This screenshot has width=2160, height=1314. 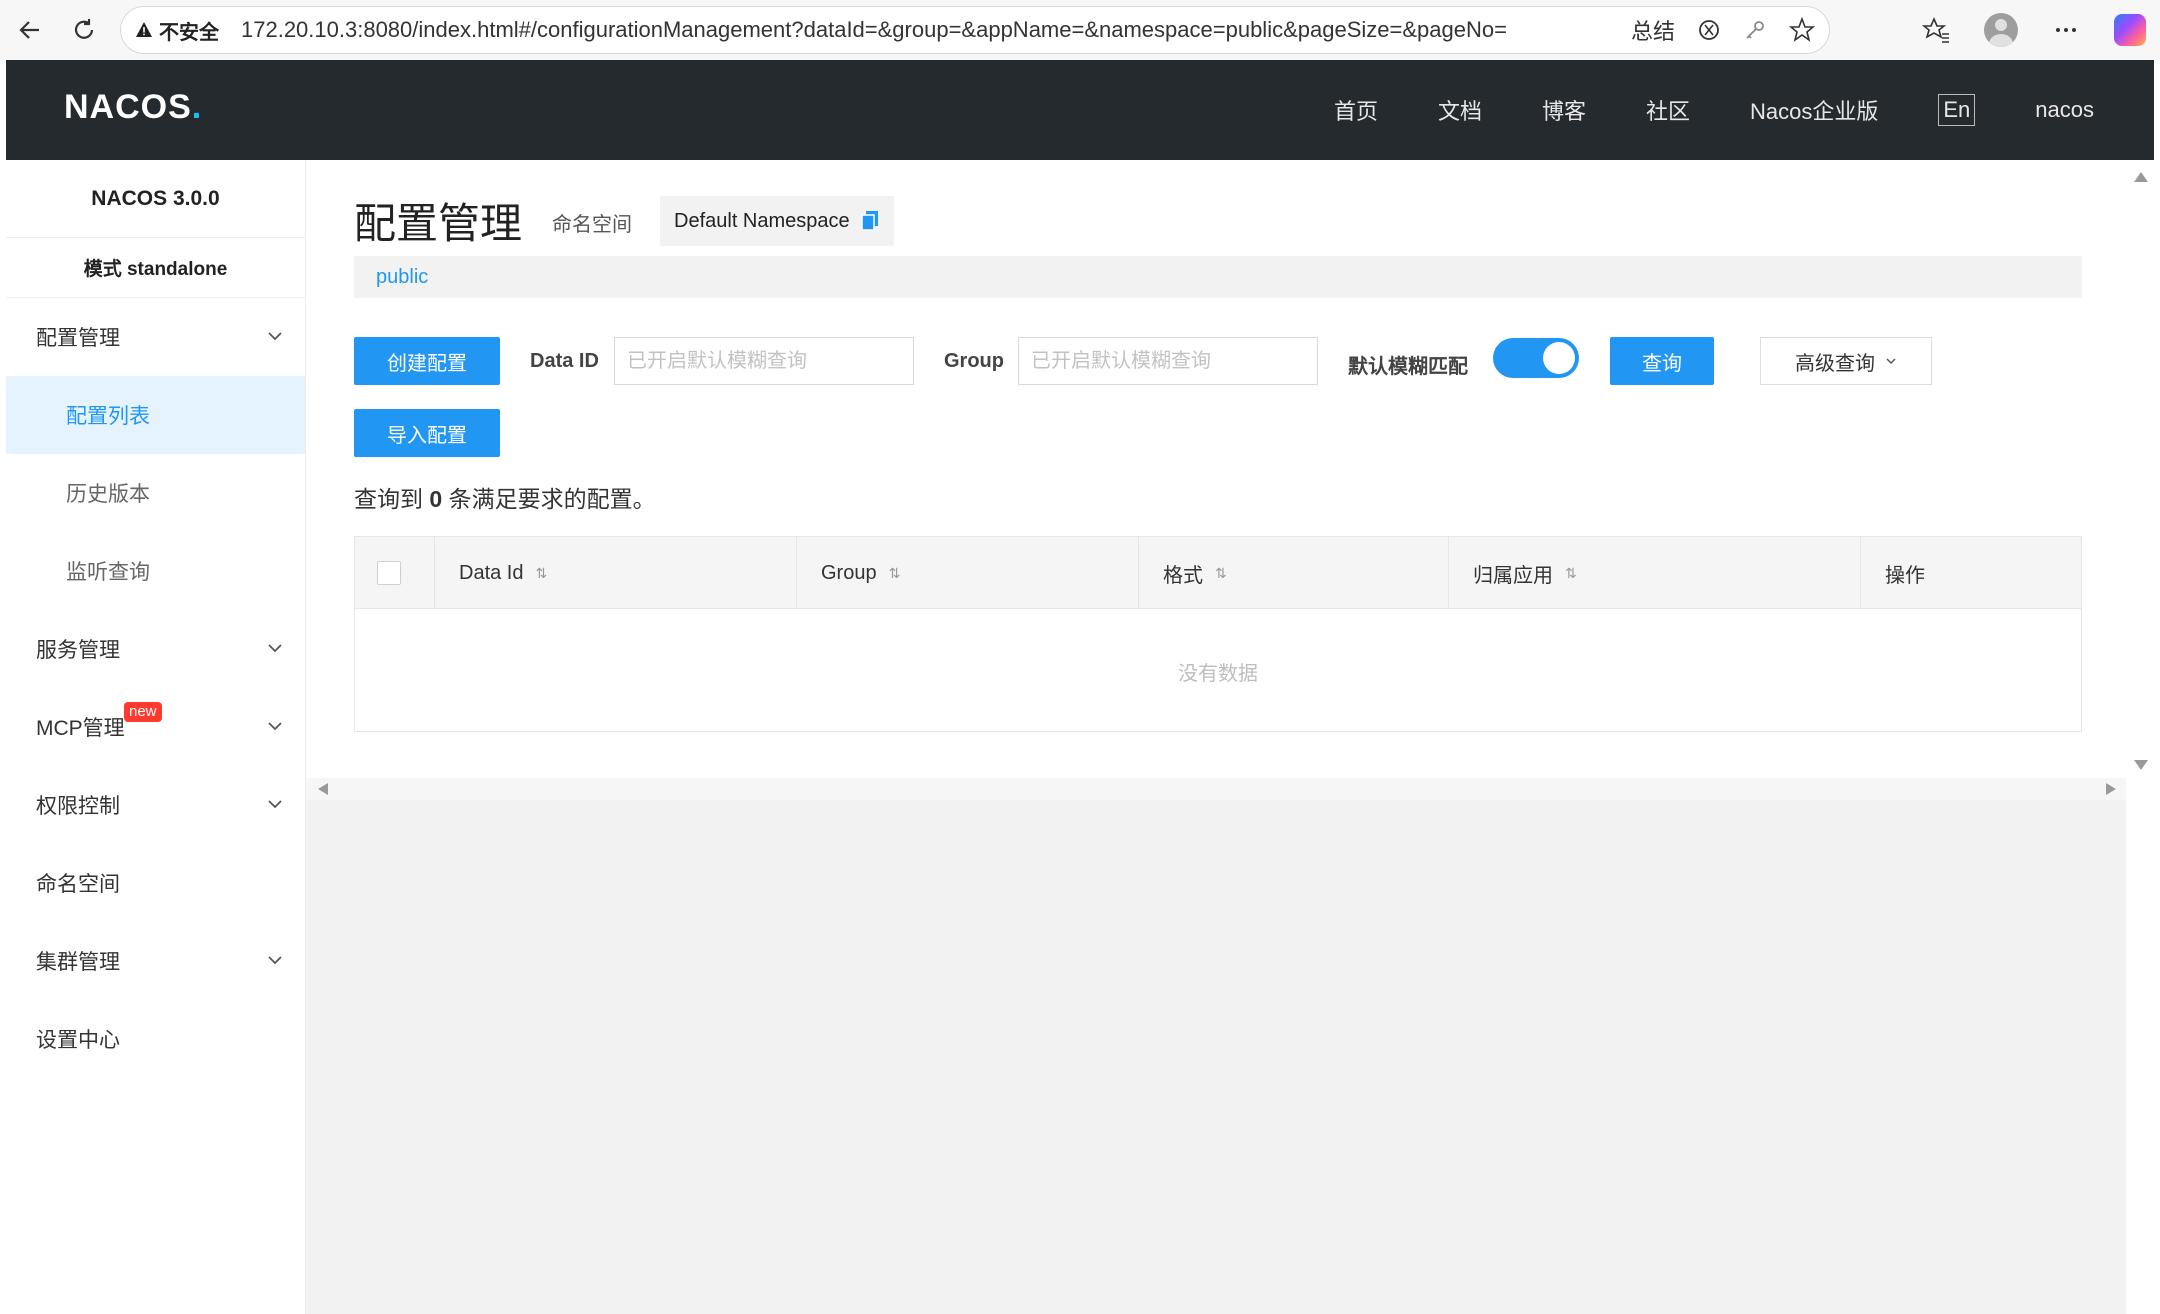 I want to click on scroll-left-arrow, so click(x=323, y=789).